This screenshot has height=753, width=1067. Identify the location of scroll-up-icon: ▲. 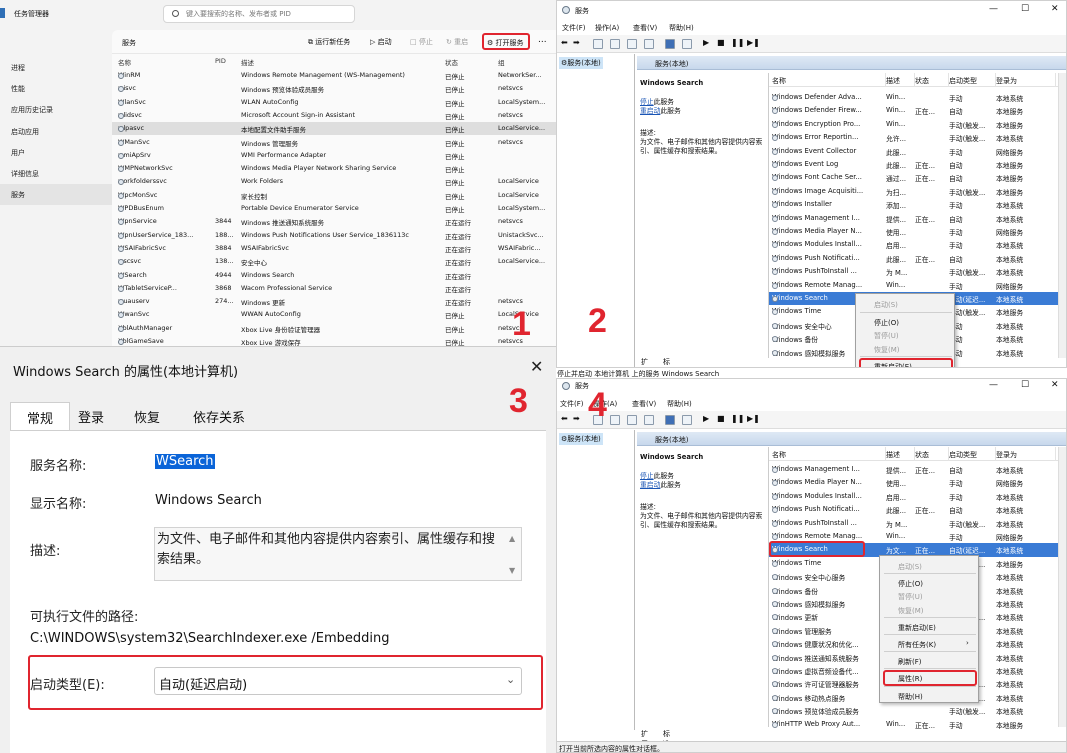
(512, 538).